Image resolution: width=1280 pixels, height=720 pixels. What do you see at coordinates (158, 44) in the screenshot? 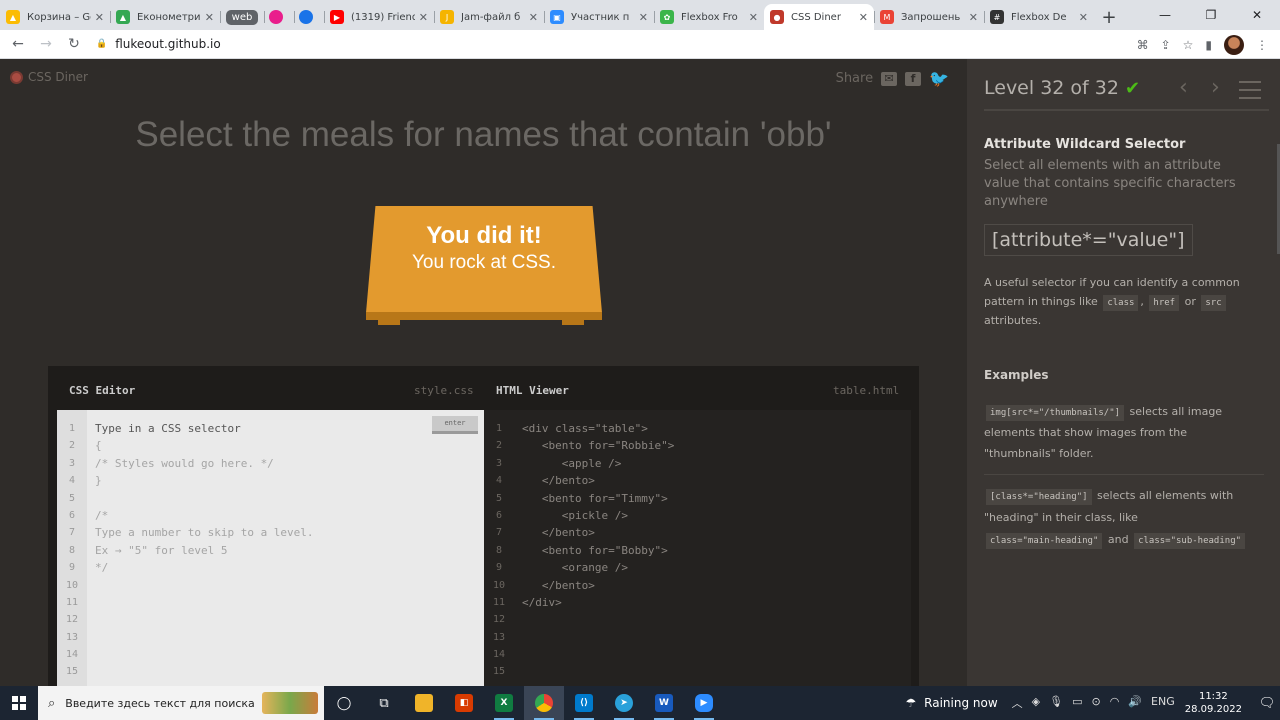
I see `address-bar: 🔒 flukeout.github.io` at bounding box center [158, 44].